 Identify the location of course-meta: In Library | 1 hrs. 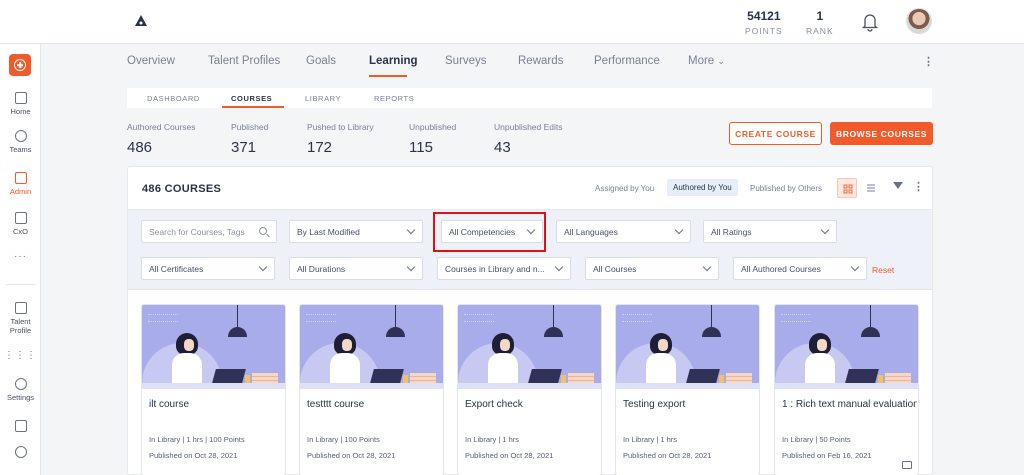
(492, 439).